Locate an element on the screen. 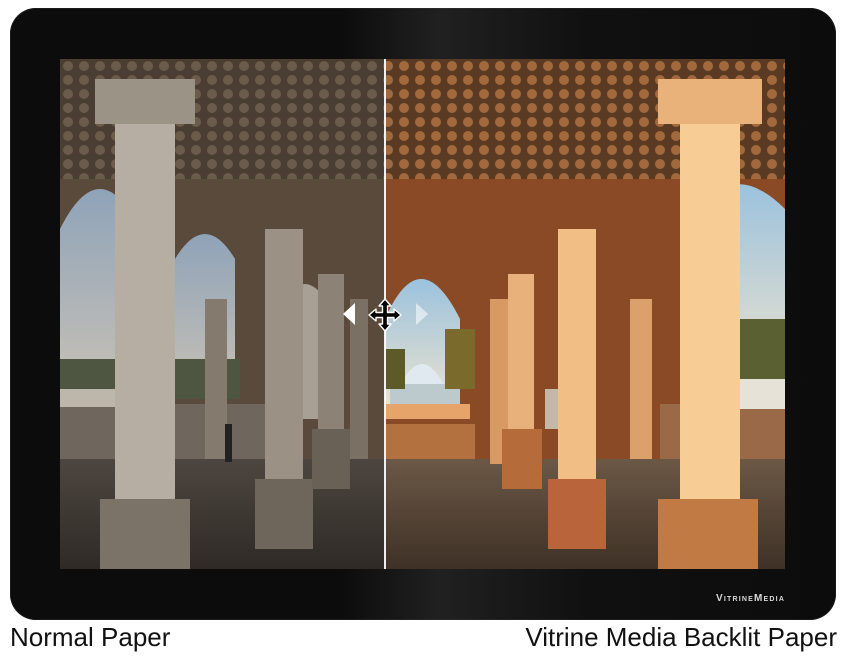 This screenshot has height=659, width=853. normal-paper-caption: Normal Paper is located at coordinates (90, 637).